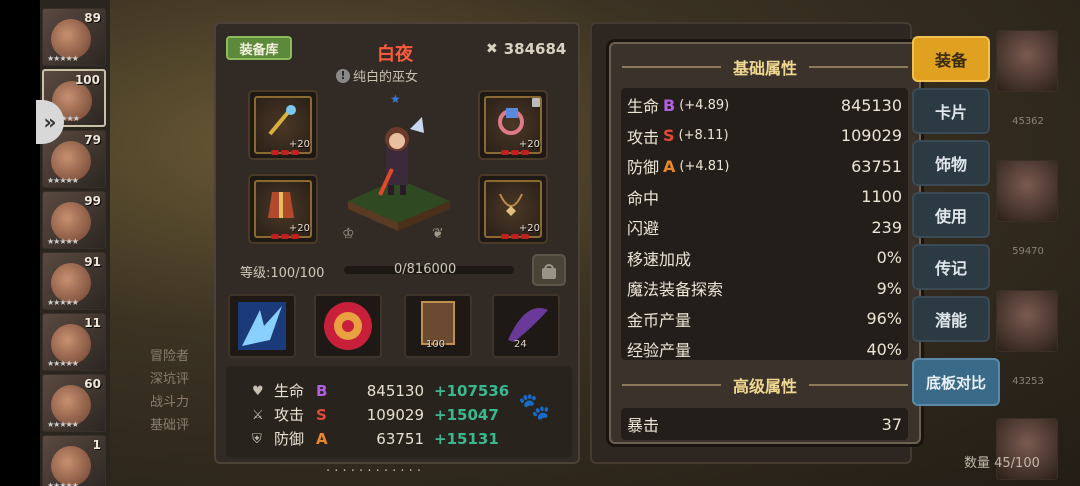  I want to click on menu-tab-1: 卡片, so click(951, 111).